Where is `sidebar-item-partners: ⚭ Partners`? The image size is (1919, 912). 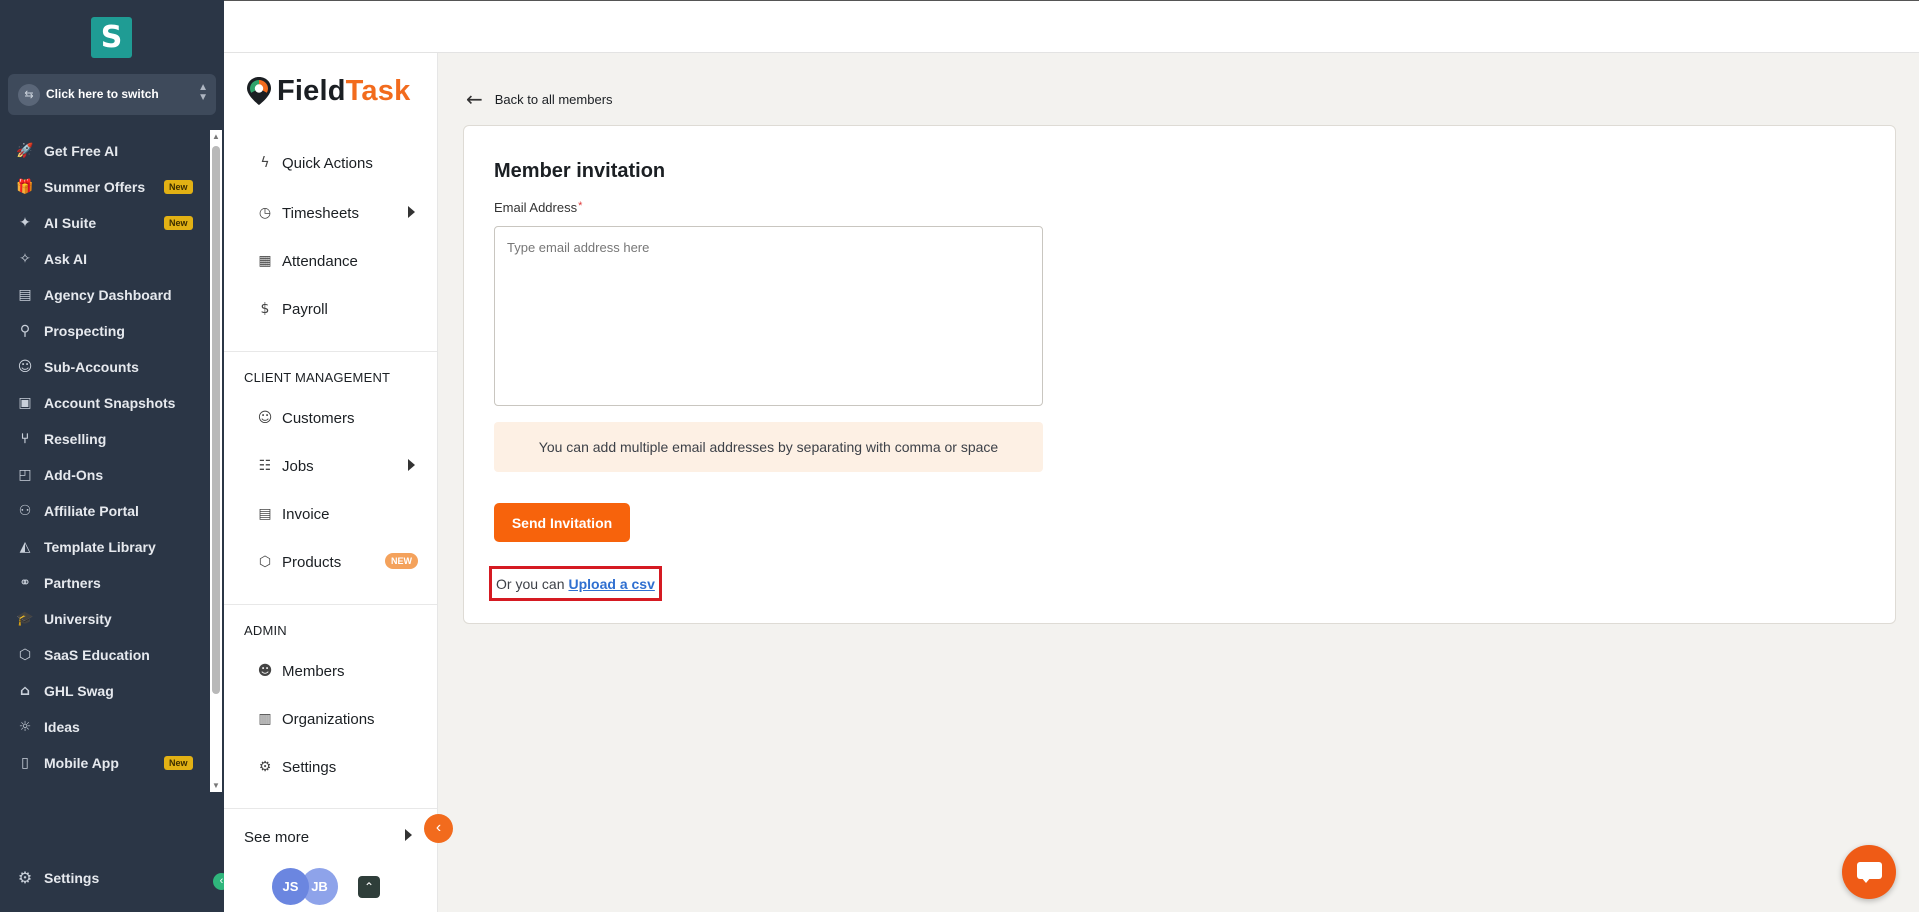
sidebar-item-partners: ⚭ Partners is located at coordinates (105, 583).